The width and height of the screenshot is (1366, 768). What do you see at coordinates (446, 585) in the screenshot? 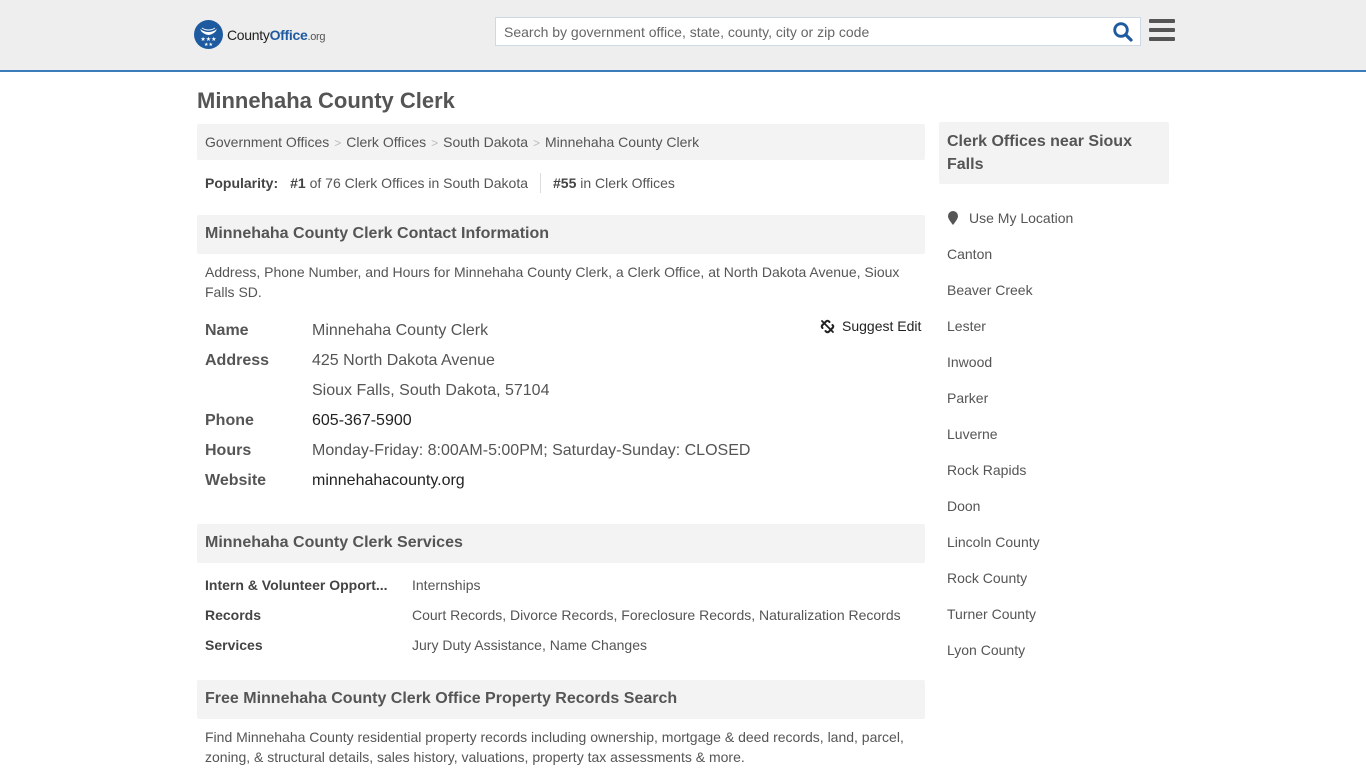
I see `service-value: Internships` at bounding box center [446, 585].